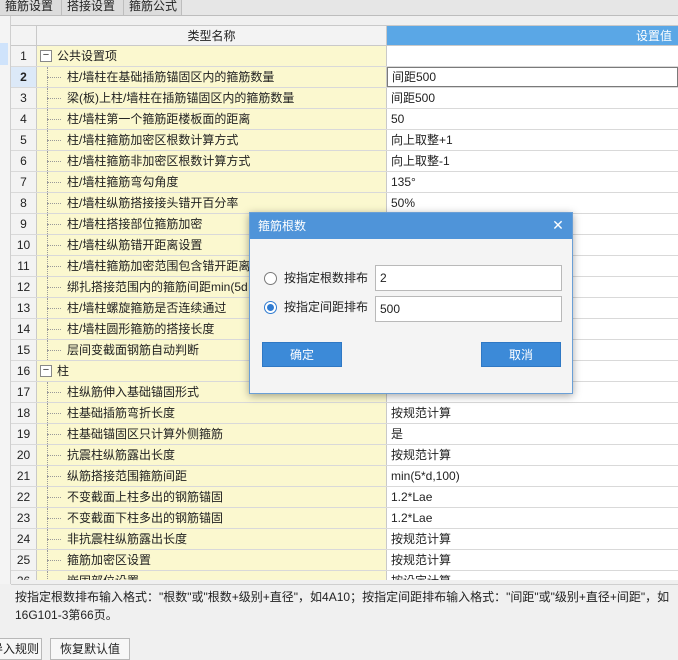  I want to click on table-row: 5 柱/墙柱箍筋加密区根数计算方式 向上取整+1, so click(344, 140).